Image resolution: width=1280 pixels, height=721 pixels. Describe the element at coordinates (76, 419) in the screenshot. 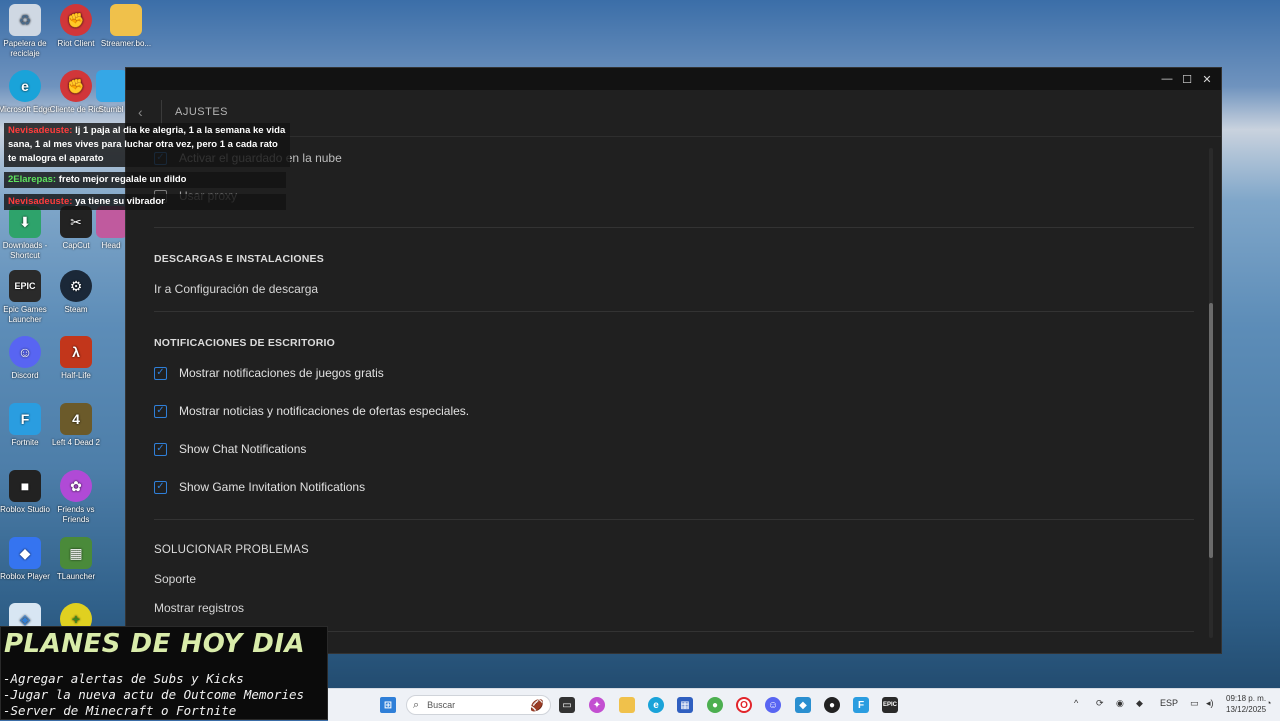

I see `l4d2-icon: 4` at that location.